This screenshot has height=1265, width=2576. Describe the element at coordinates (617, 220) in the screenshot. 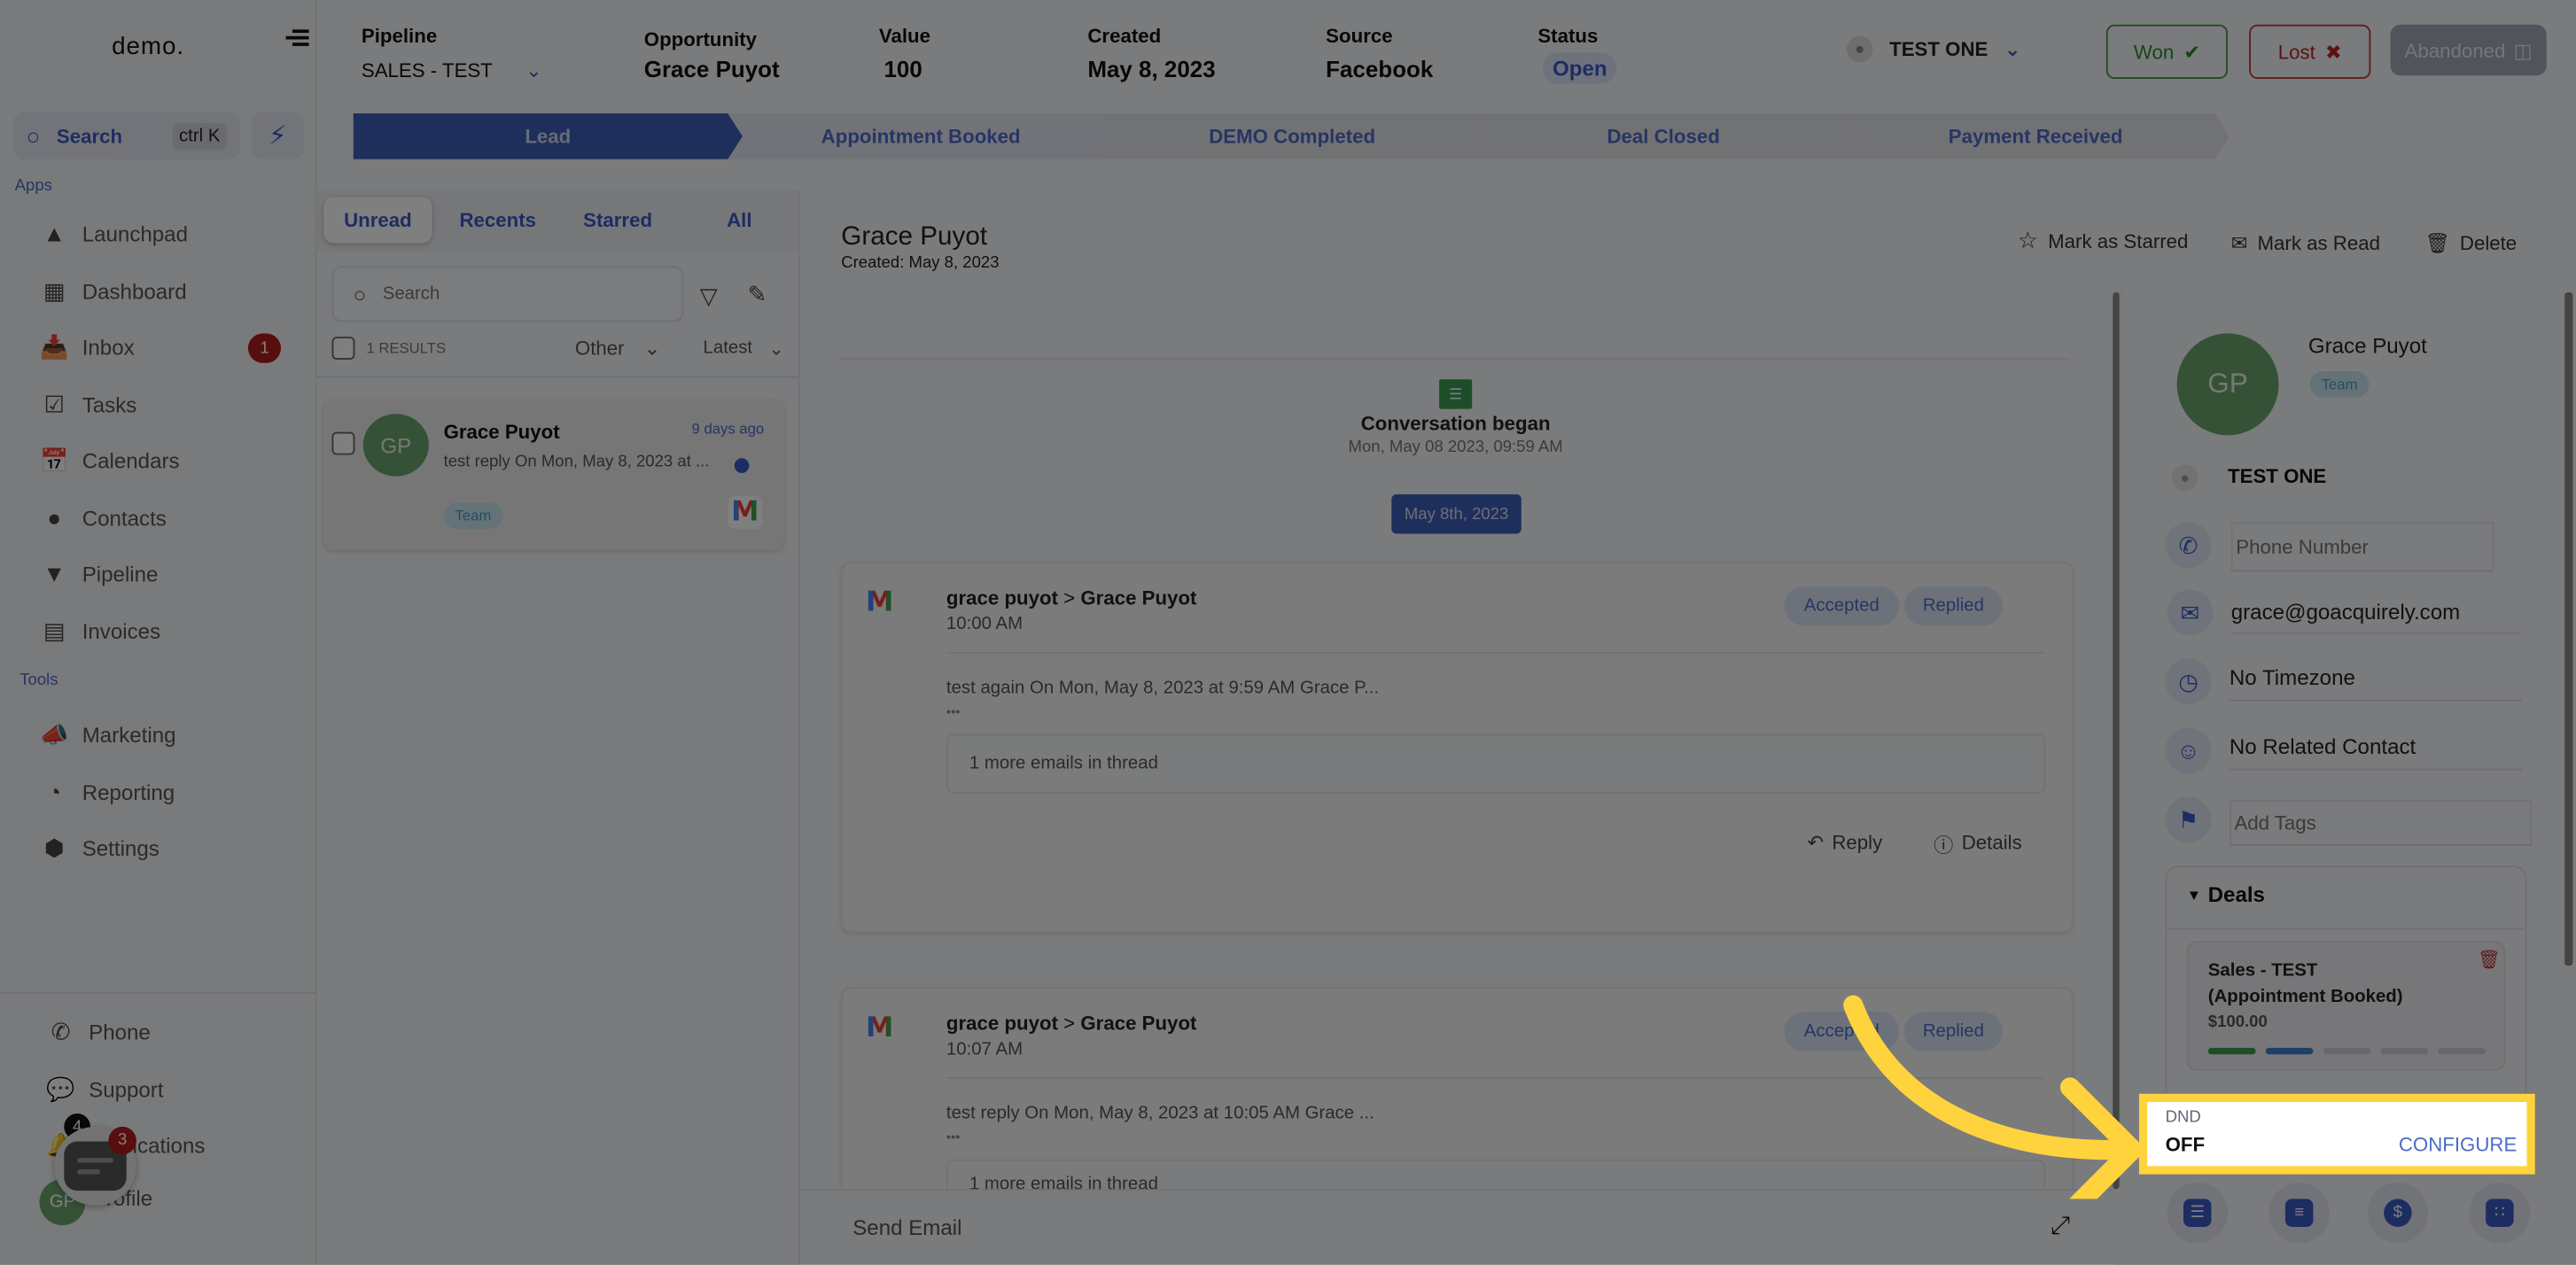

I see `tab-starred: Starred` at that location.